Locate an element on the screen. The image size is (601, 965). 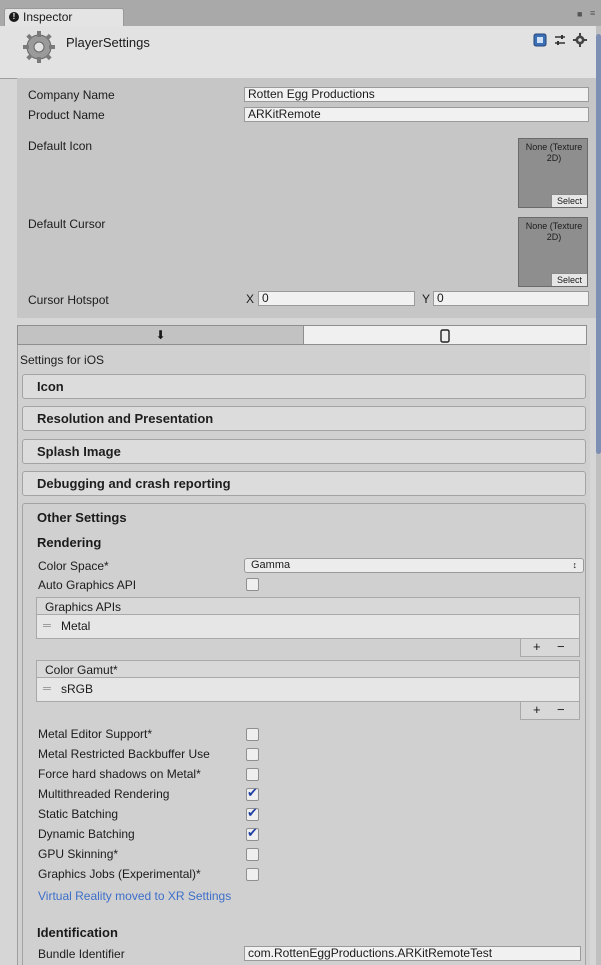
default-cursor-slot: None (Texture 2D) Select is located at coordinates (553, 252).